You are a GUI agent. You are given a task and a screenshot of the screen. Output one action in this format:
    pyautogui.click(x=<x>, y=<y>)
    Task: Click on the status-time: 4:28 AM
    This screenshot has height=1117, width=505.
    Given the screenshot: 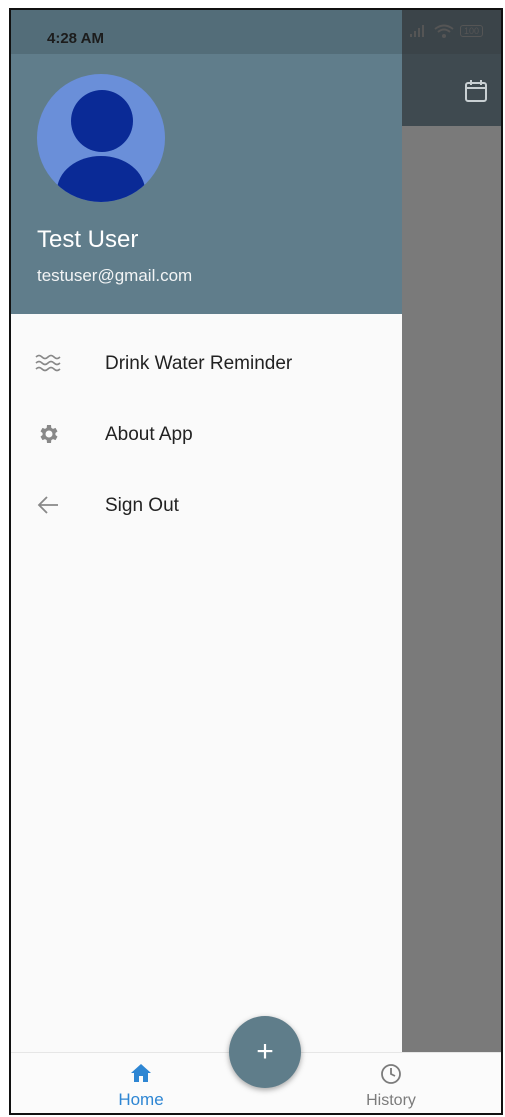 What is the action you would take?
    pyautogui.click(x=75, y=38)
    